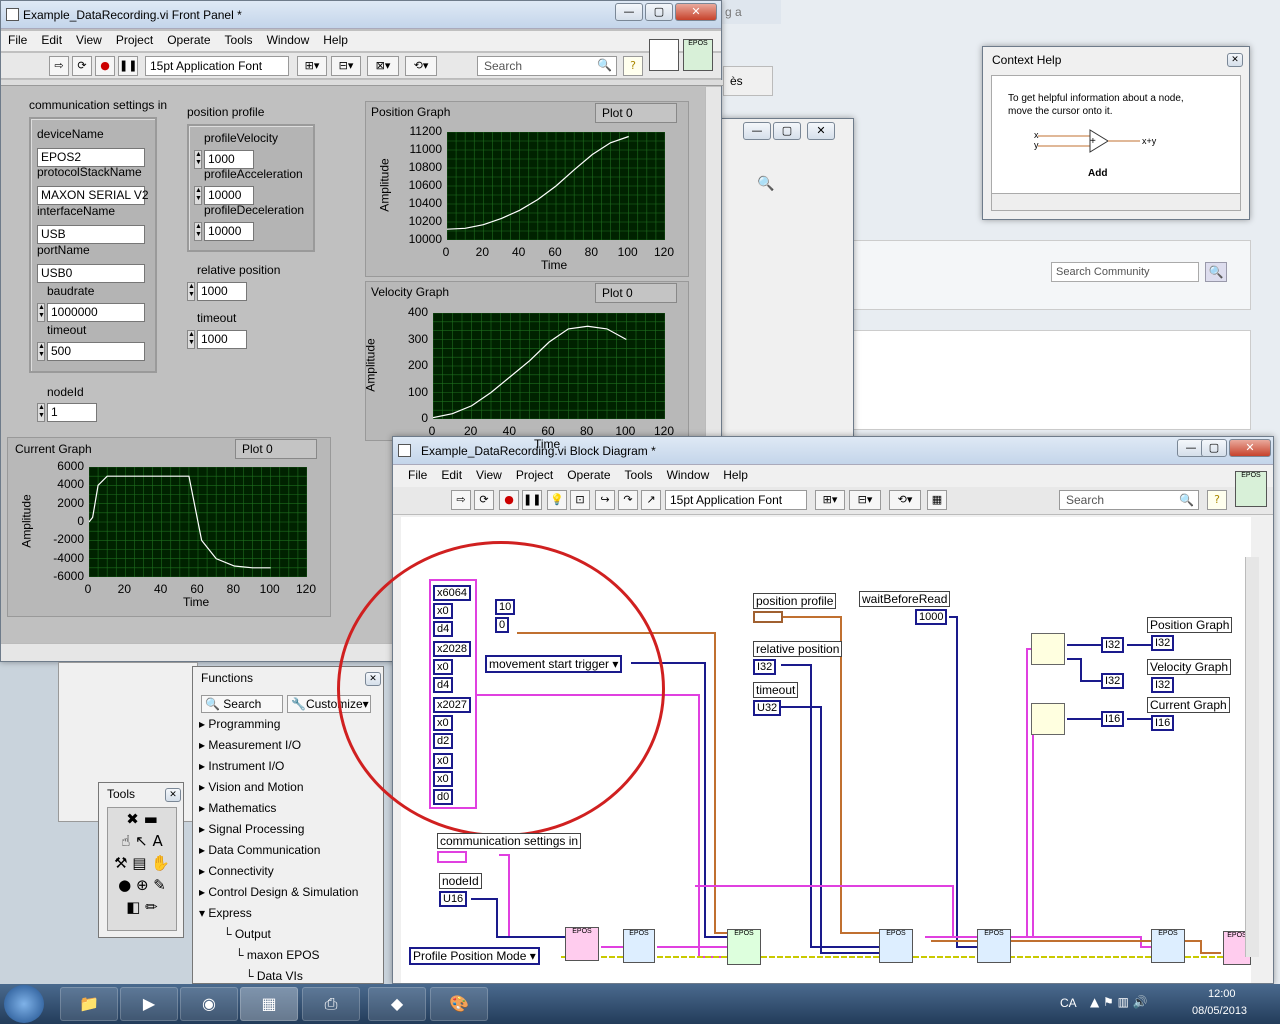 The height and width of the screenshot is (1024, 1280). Describe the element at coordinates (276, 449) in the screenshot. I see `current-graph-legend: Plot 0` at that location.